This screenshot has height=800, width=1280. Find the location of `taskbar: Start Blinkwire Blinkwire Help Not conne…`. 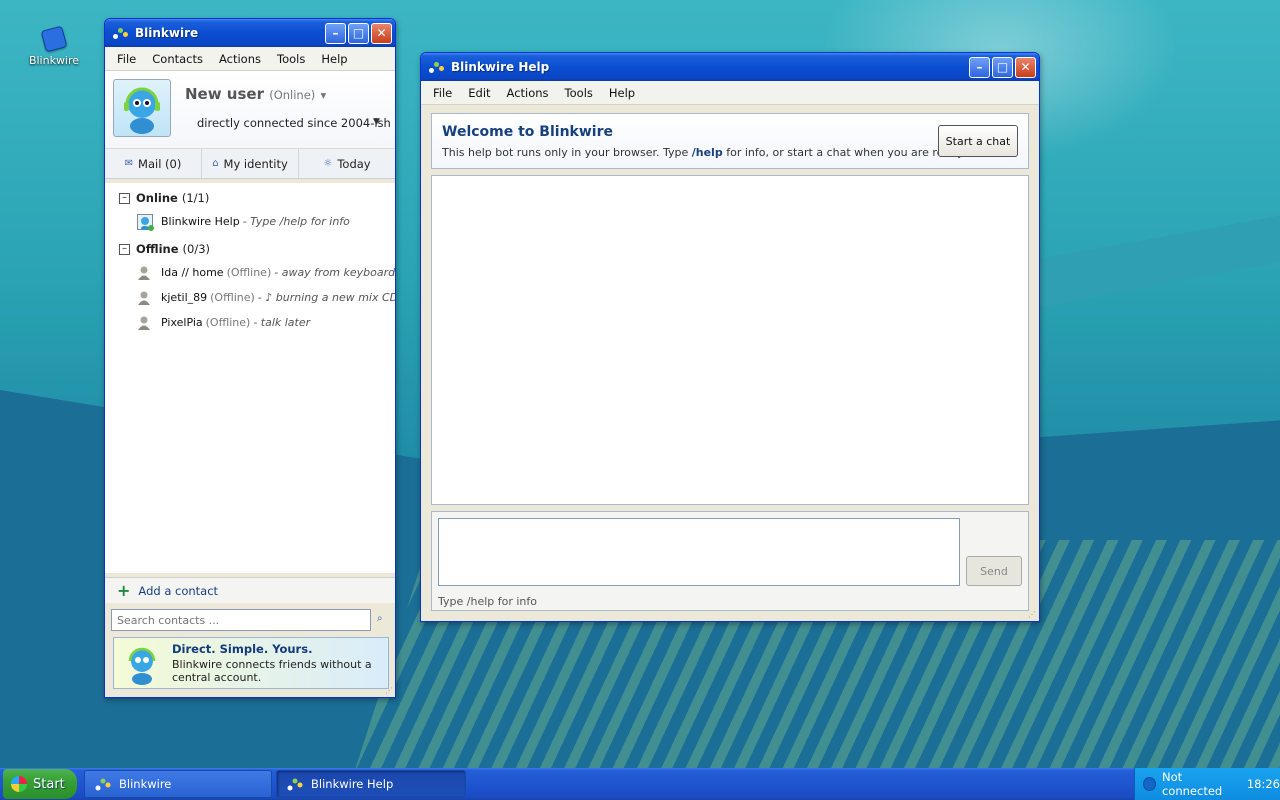

taskbar: Start Blinkwire Blinkwire Help Not conne… is located at coordinates (640, 784).